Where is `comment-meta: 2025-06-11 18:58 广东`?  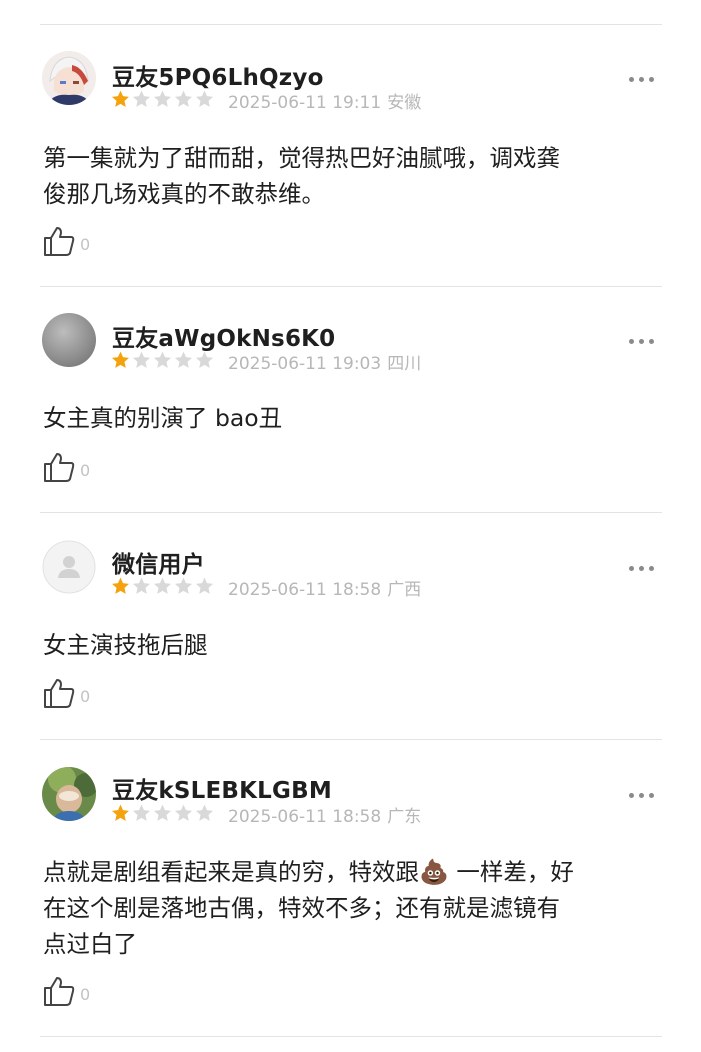 comment-meta: 2025-06-11 18:58 广东 is located at coordinates (324, 814).